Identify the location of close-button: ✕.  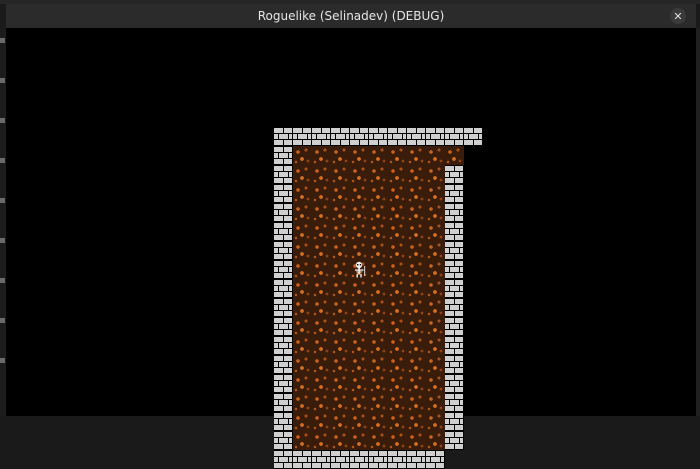
(678, 16).